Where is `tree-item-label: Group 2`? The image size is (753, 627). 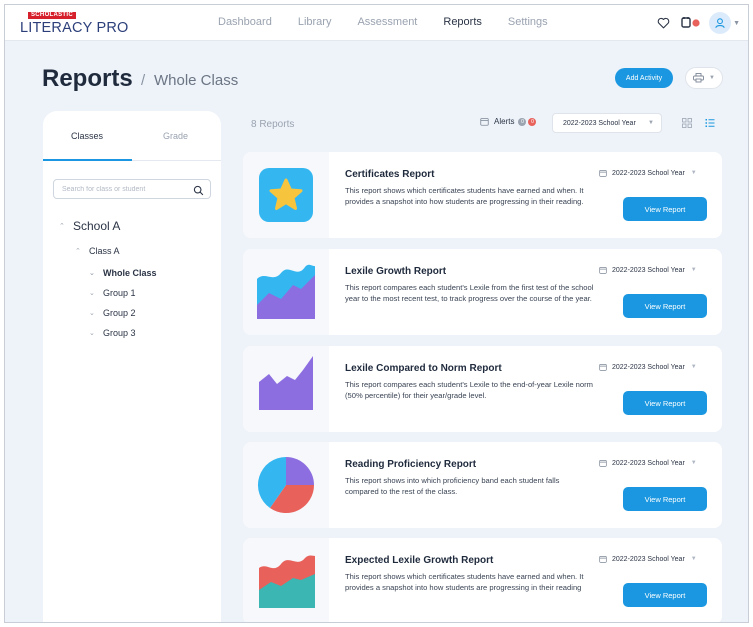
tree-item-label: Group 2 is located at coordinates (119, 313).